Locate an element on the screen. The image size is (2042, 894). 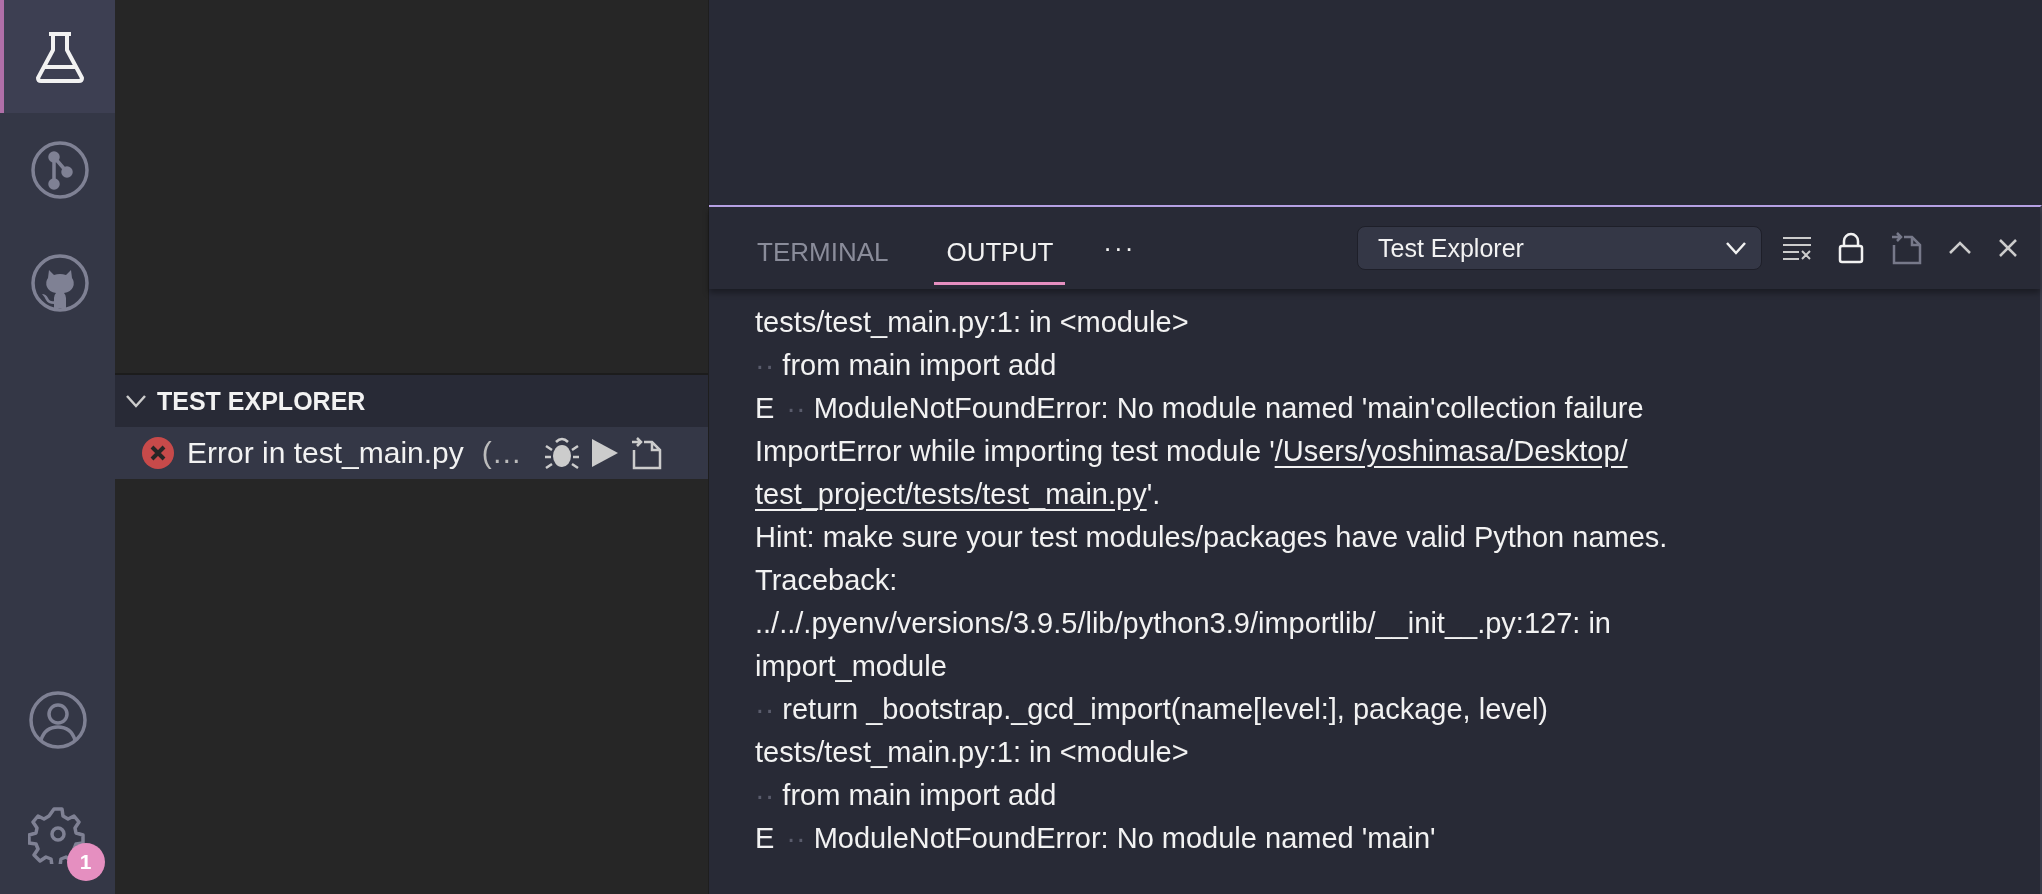
account-icon is located at coordinates (57, 720).